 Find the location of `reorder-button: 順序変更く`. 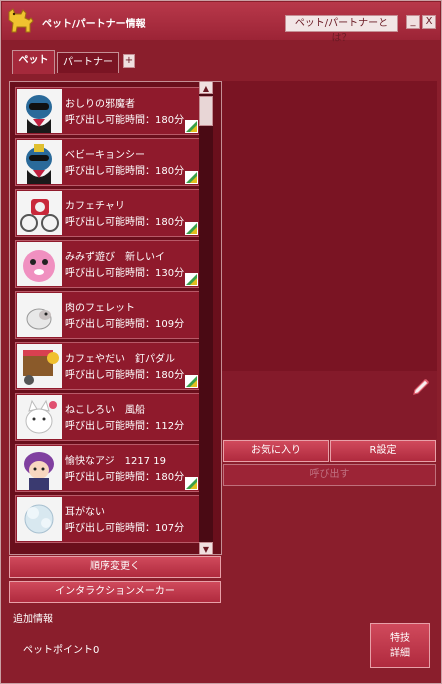

reorder-button: 順序変更く is located at coordinates (115, 567).